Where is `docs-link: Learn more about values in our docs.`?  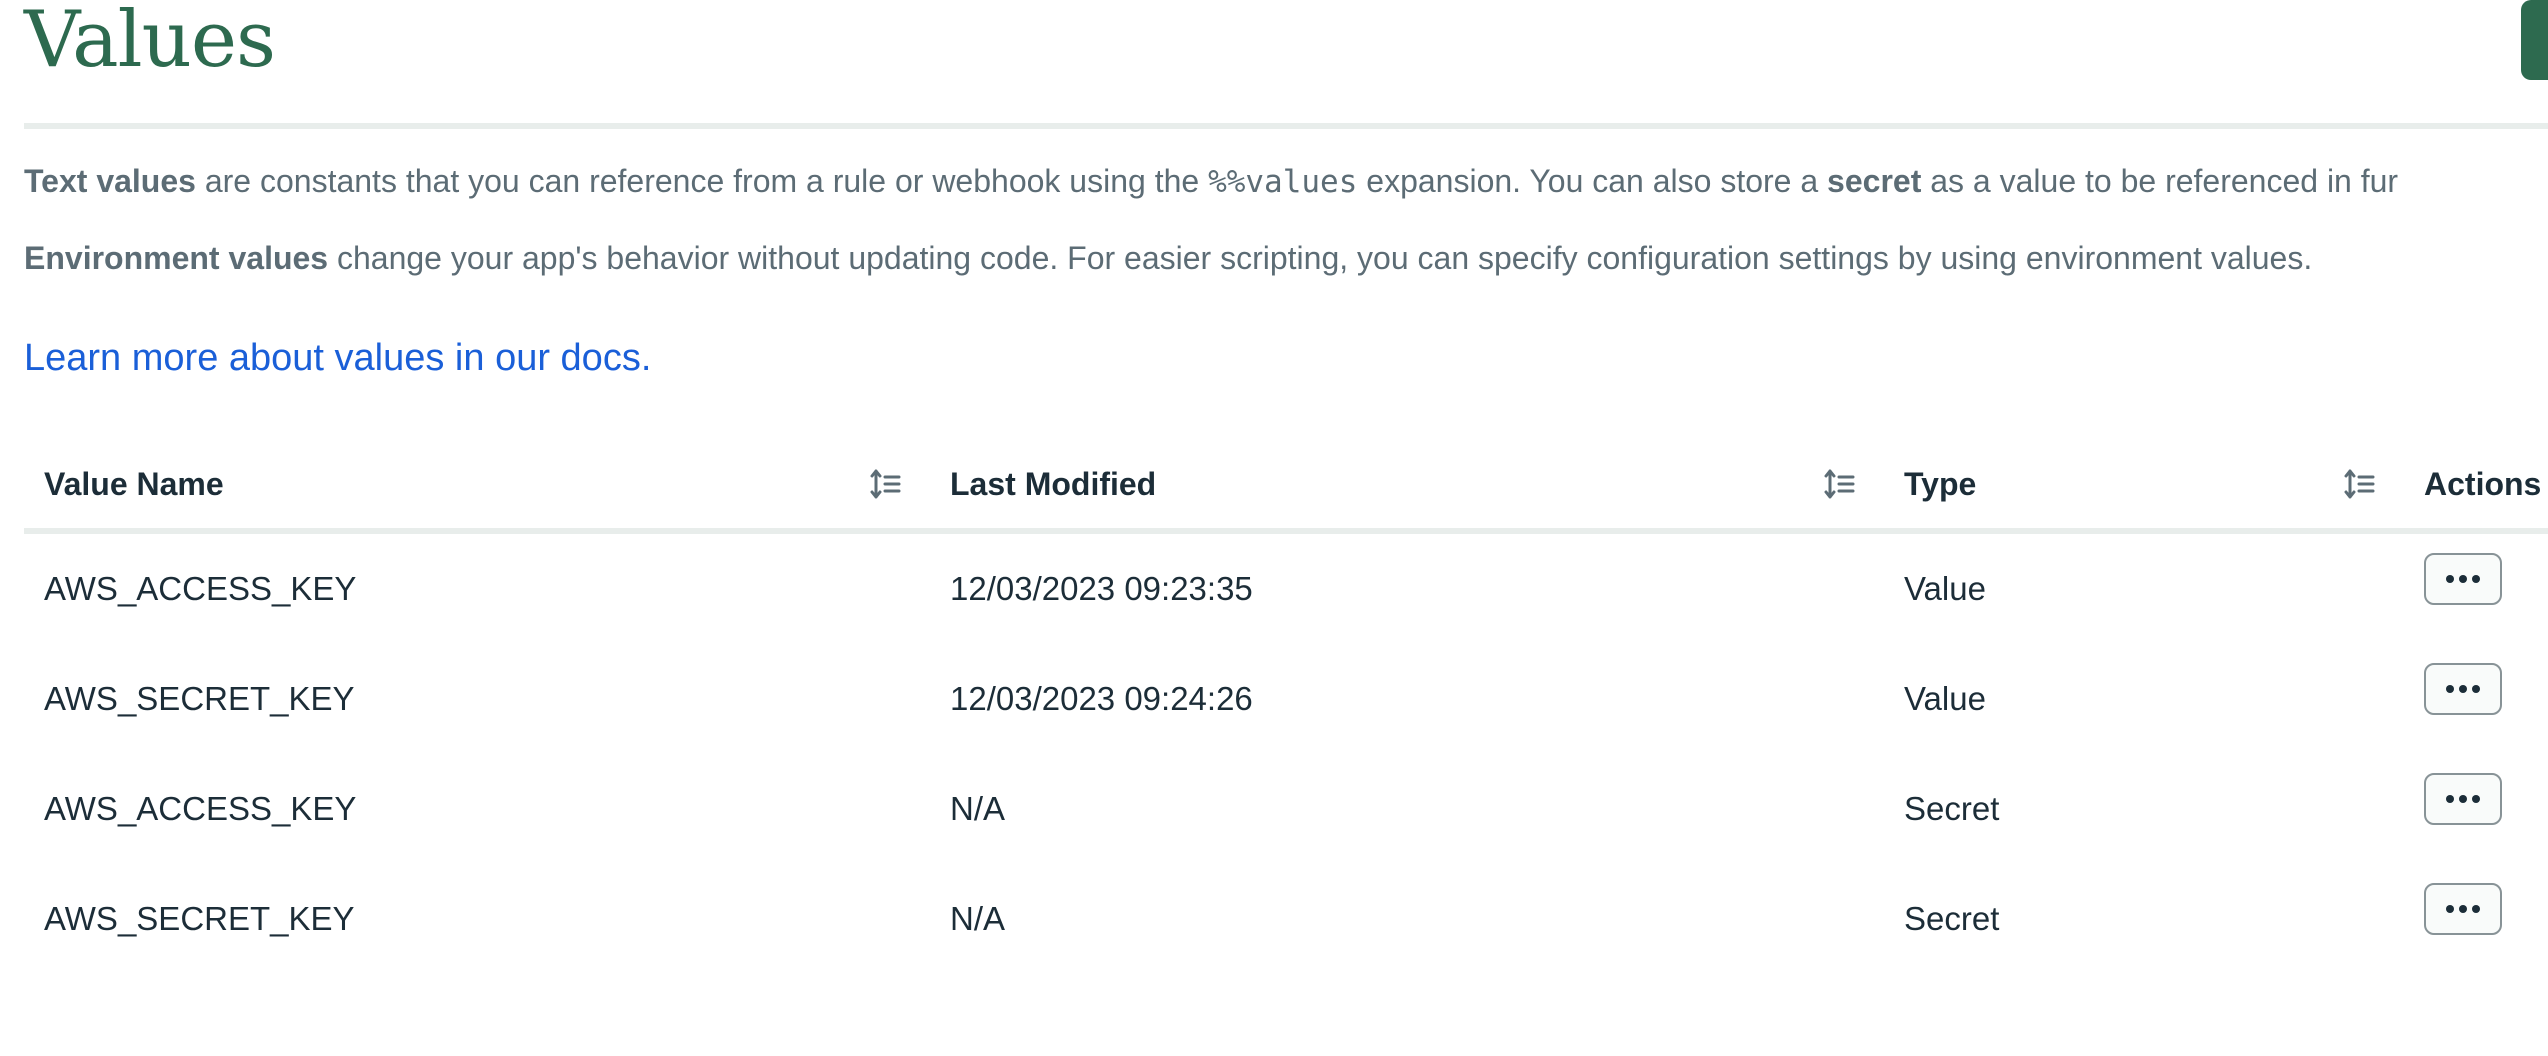
docs-link: Learn more about values in our docs. is located at coordinates (337, 358).